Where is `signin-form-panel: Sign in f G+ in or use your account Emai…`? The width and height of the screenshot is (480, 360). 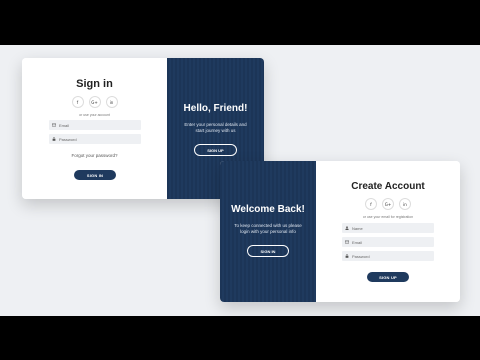
signin-form-panel: Sign in f G+ in or use your account Emai… is located at coordinates (94, 128).